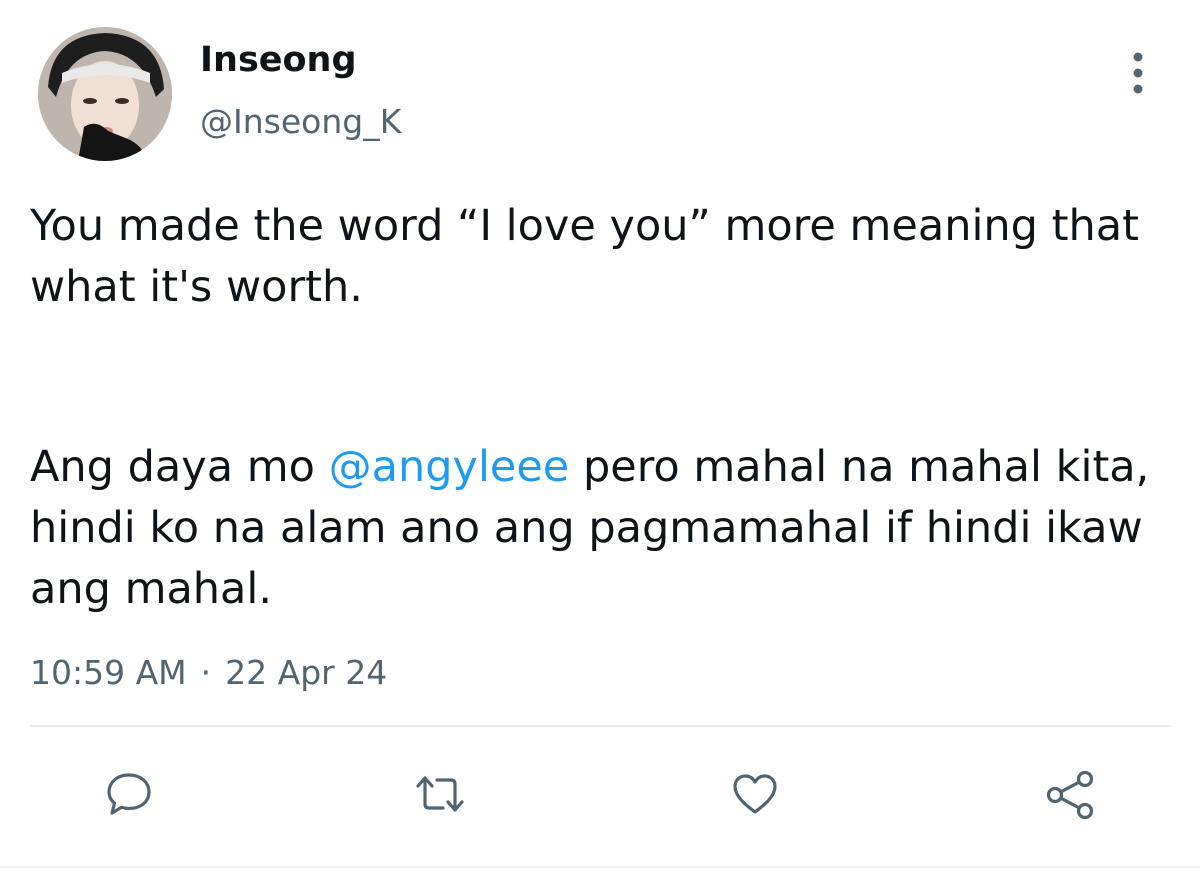  What do you see at coordinates (179, 467) in the screenshot?
I see `tweet-text-segment: Ang daya mo` at bounding box center [179, 467].